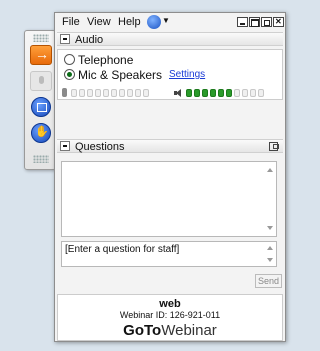 This screenshot has height=351, width=320. What do you see at coordinates (41, 107) in the screenshot?
I see `screen-icon` at bounding box center [41, 107].